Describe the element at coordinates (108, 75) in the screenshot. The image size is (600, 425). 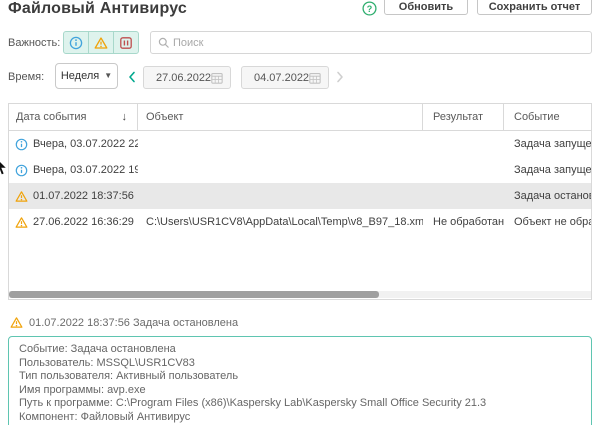
I see `chevron-down-icon: ▼` at that location.